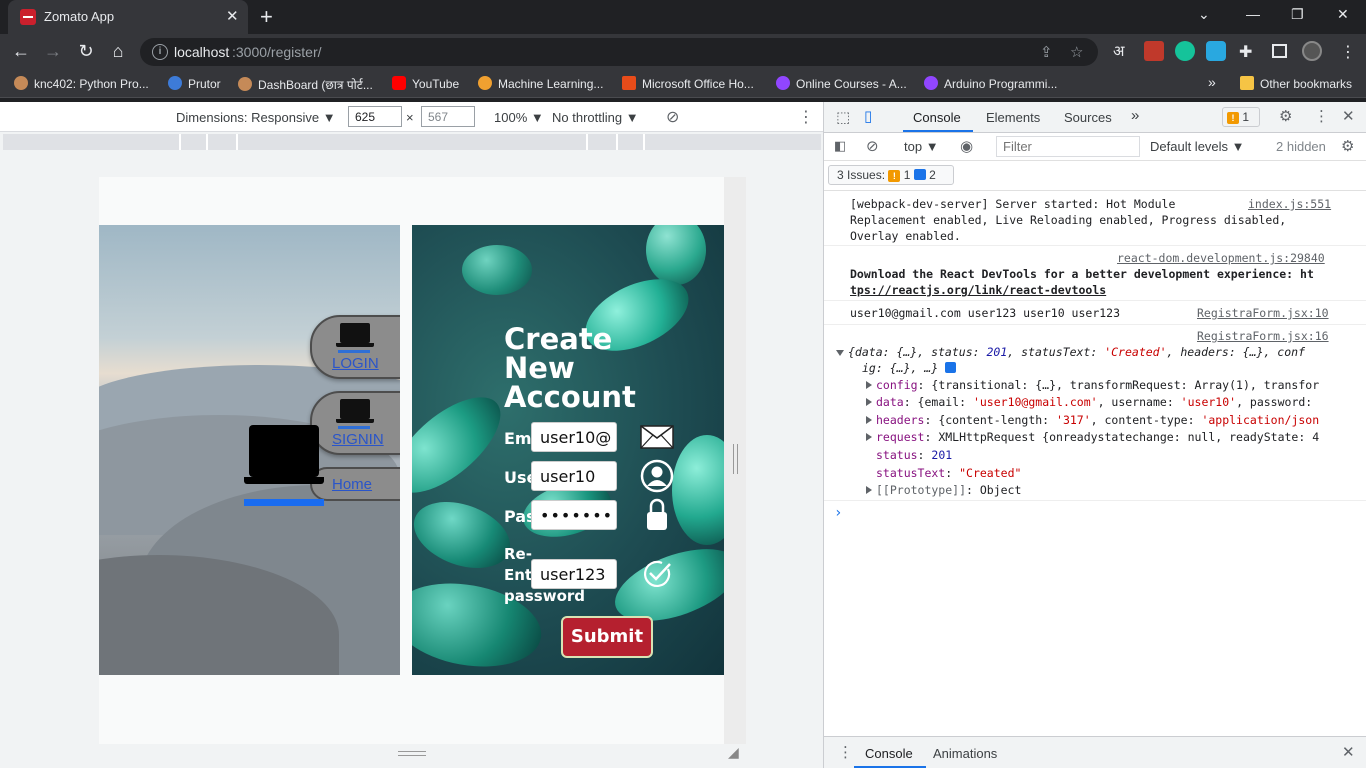  Describe the element at coordinates (355, 423) in the screenshot. I see `signin-nav-card: SIGNIN` at that location.